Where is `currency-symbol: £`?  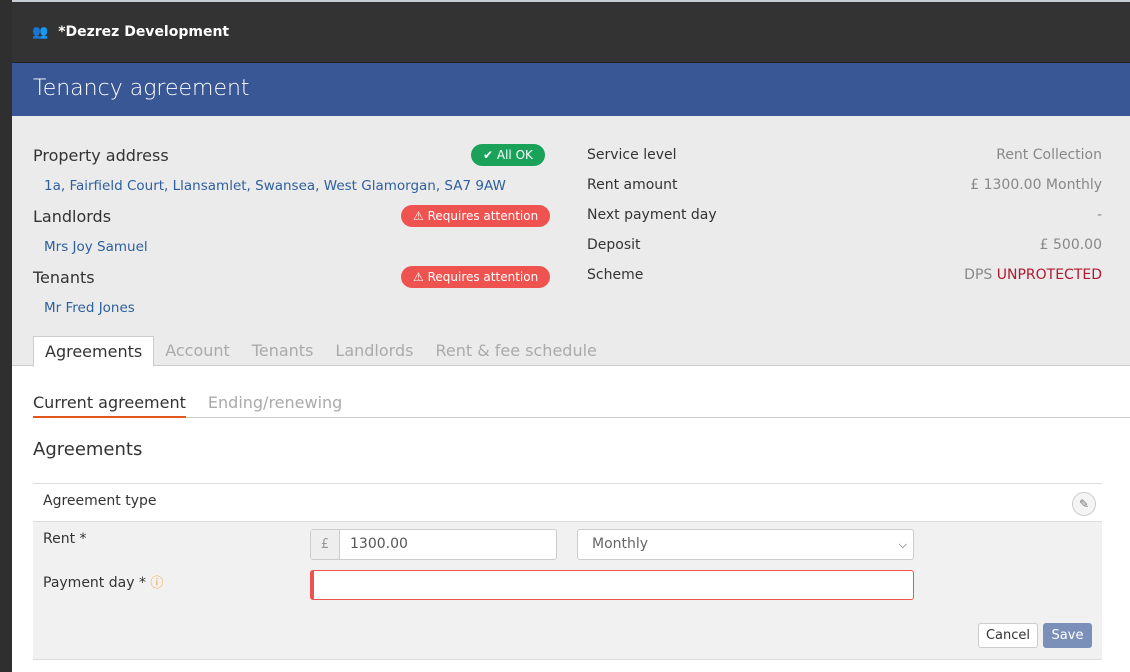
currency-symbol: £ is located at coordinates (325, 544).